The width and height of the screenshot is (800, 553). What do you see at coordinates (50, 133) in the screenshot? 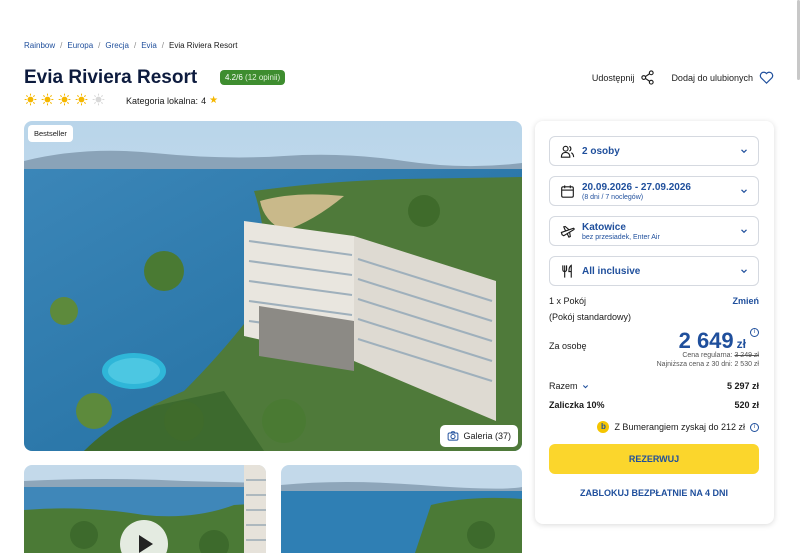
I see `bestseller-badge: Bestseller` at bounding box center [50, 133].